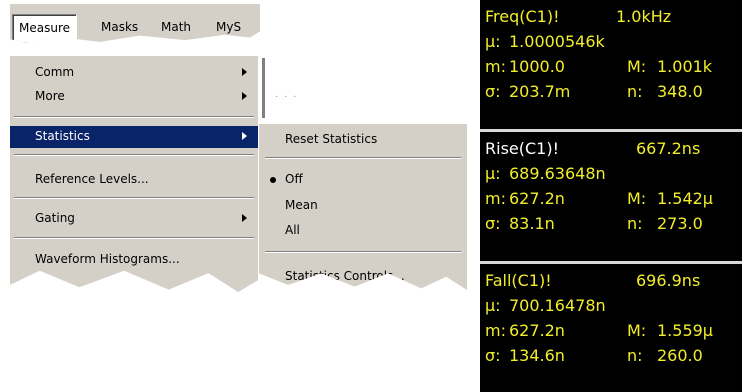  Describe the element at coordinates (263, 88) in the screenshot. I see `menu-divider-line` at that location.